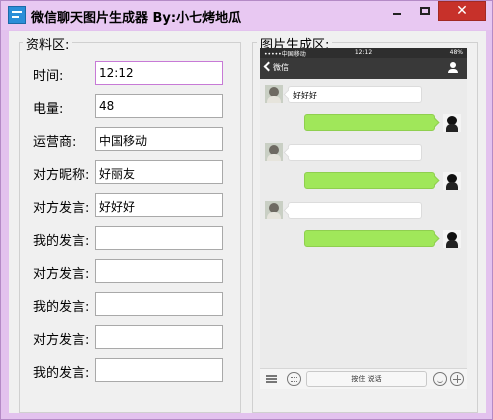 The image size is (493, 420). Describe the element at coordinates (159, 106) in the screenshot. I see `battery-input: 48` at that location.